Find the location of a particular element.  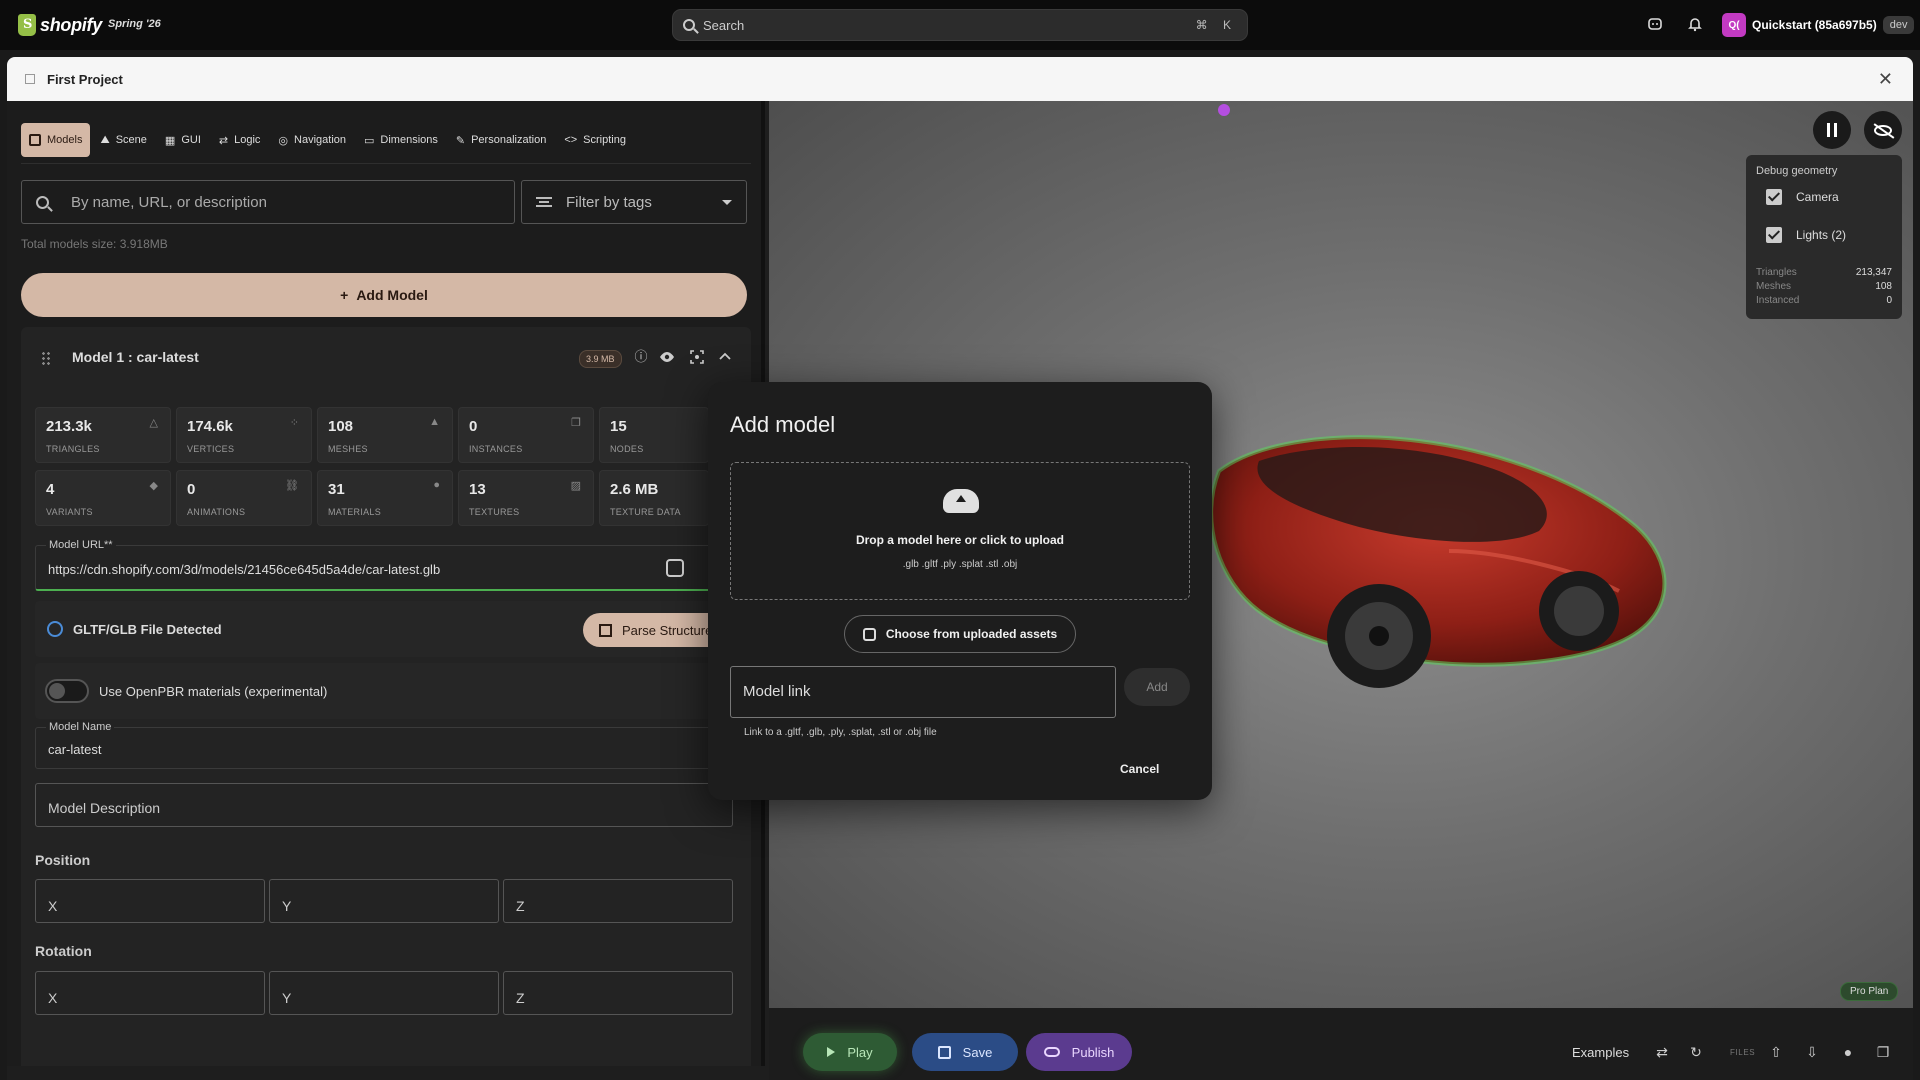

plan-badge: Pro Plan is located at coordinates (1869, 991).